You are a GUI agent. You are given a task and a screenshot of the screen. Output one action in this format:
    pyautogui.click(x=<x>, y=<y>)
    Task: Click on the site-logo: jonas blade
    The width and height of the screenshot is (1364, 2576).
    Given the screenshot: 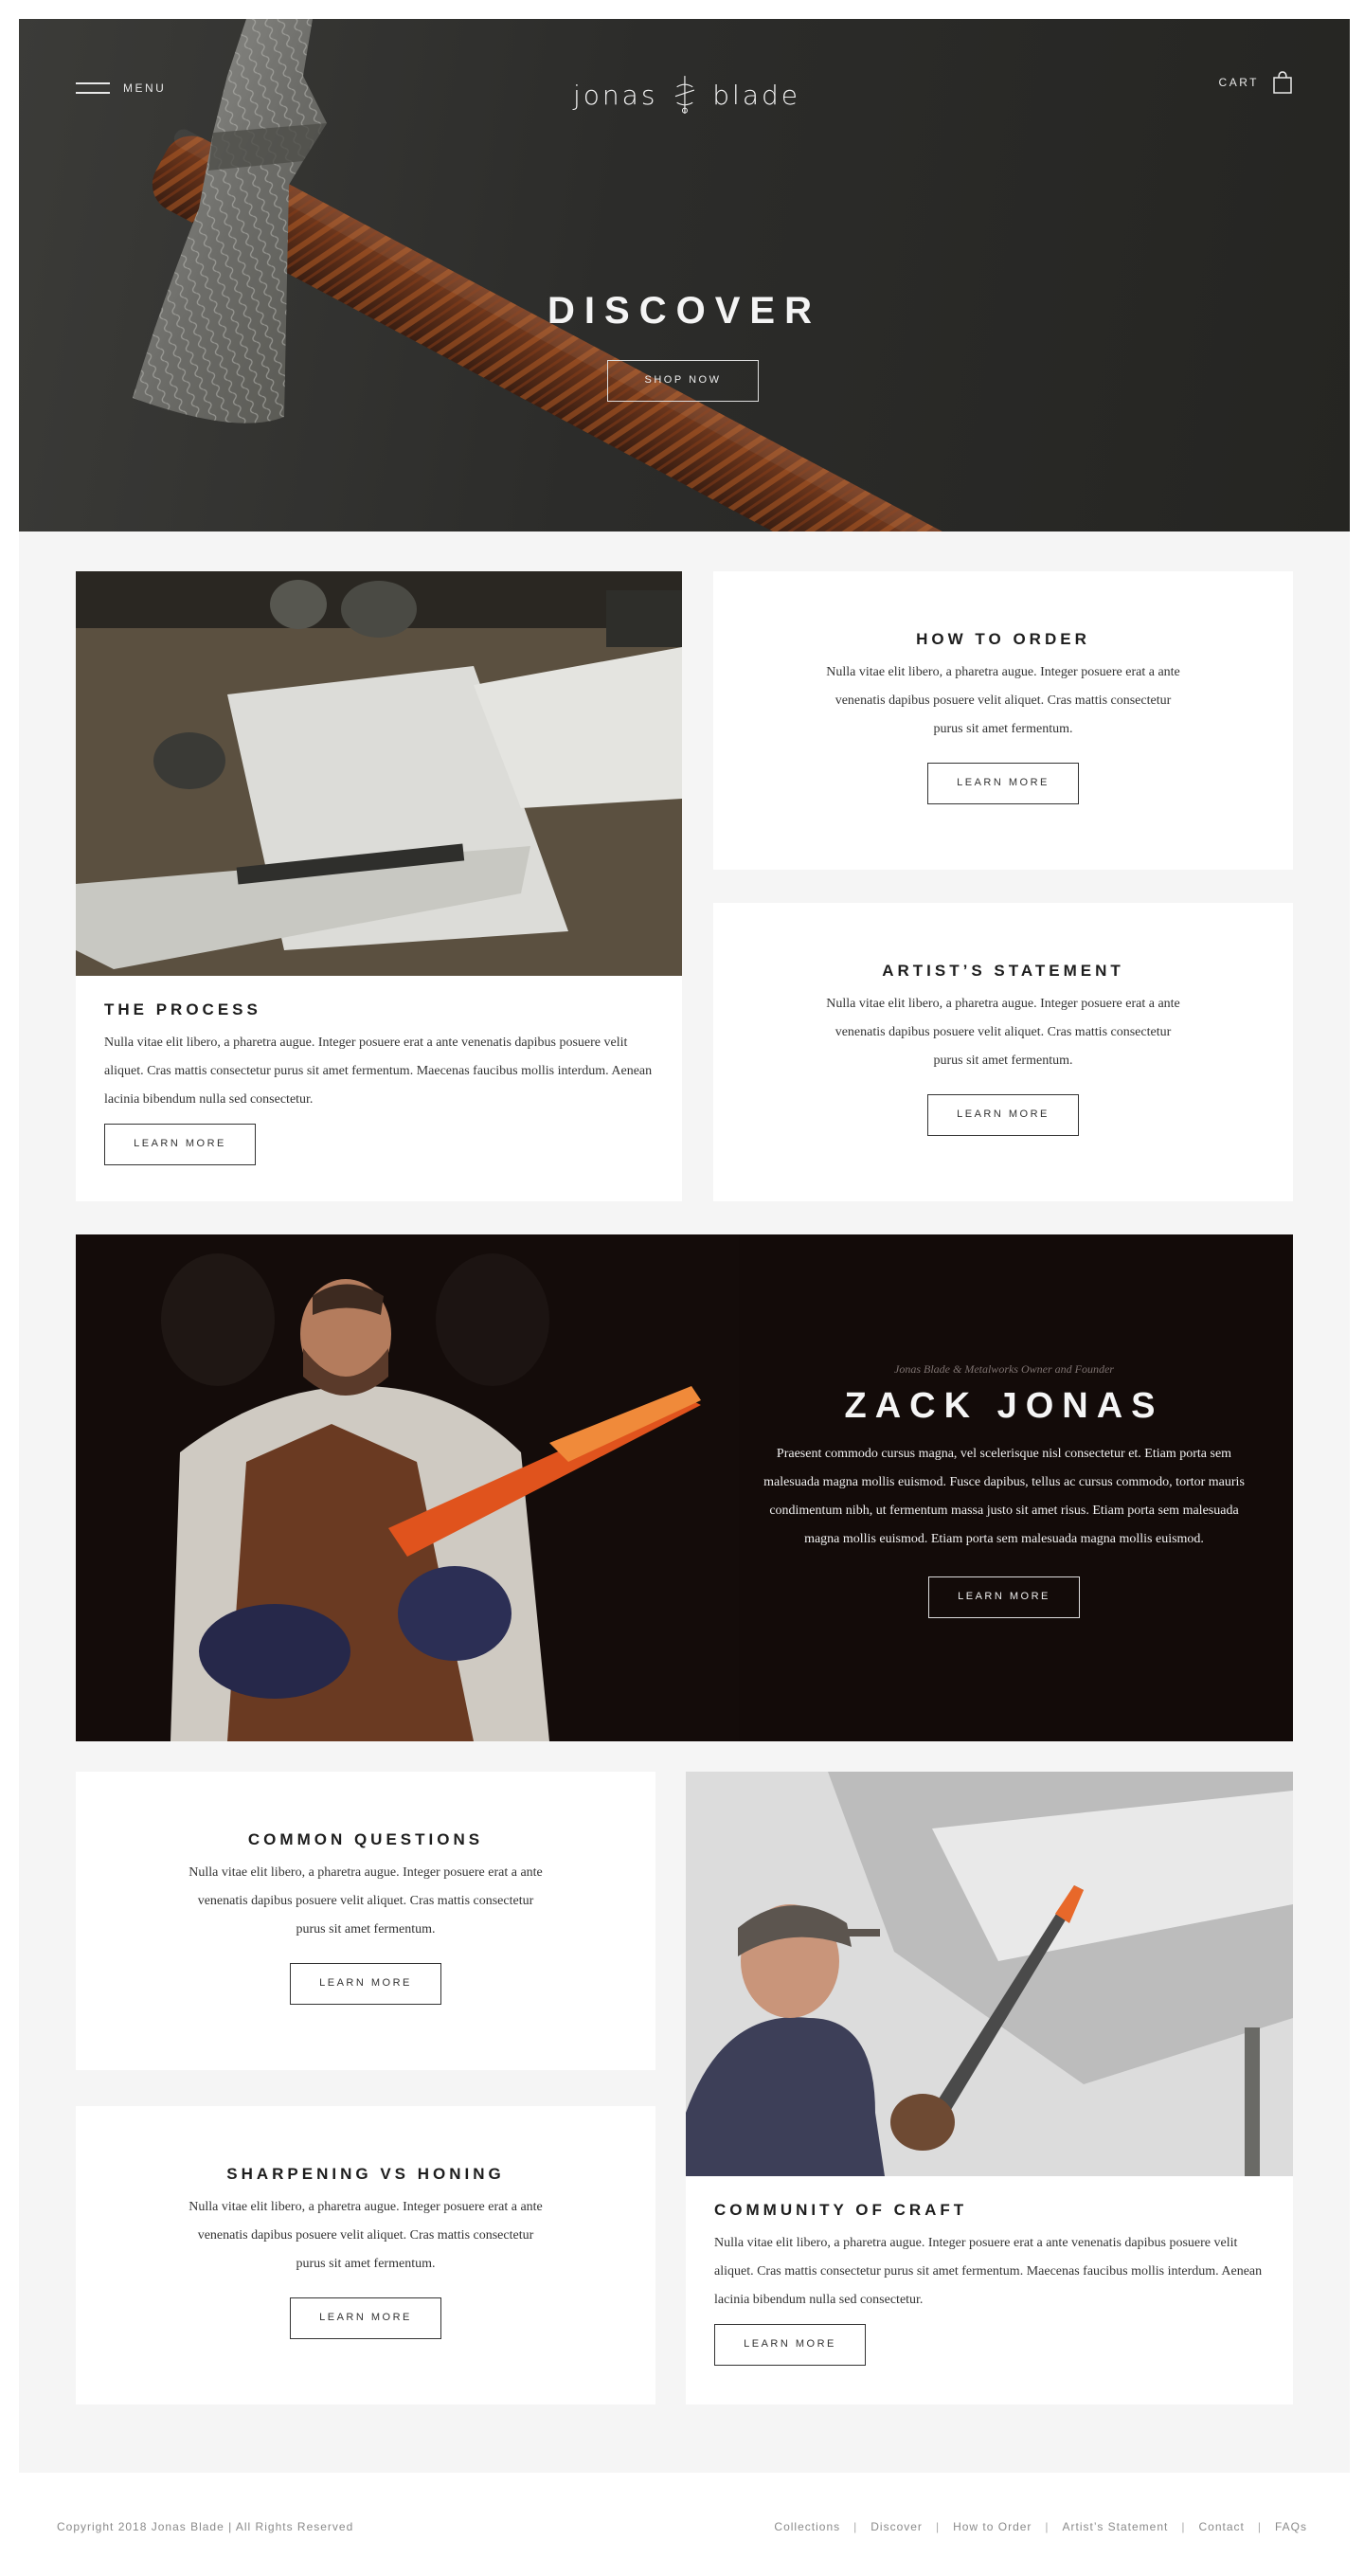 What is the action you would take?
    pyautogui.click(x=686, y=94)
    